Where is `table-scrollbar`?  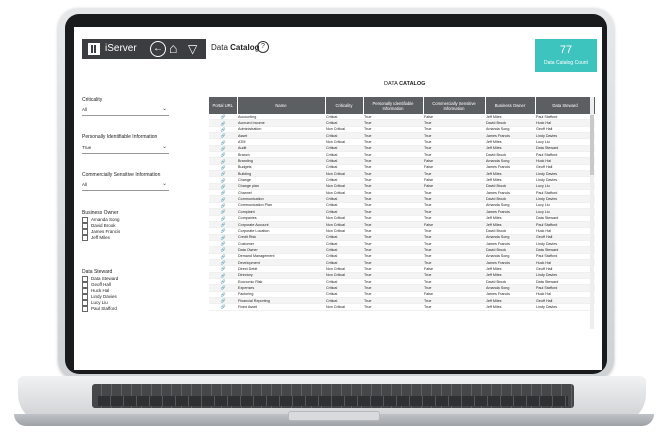 table-scrollbar is located at coordinates (592, 213).